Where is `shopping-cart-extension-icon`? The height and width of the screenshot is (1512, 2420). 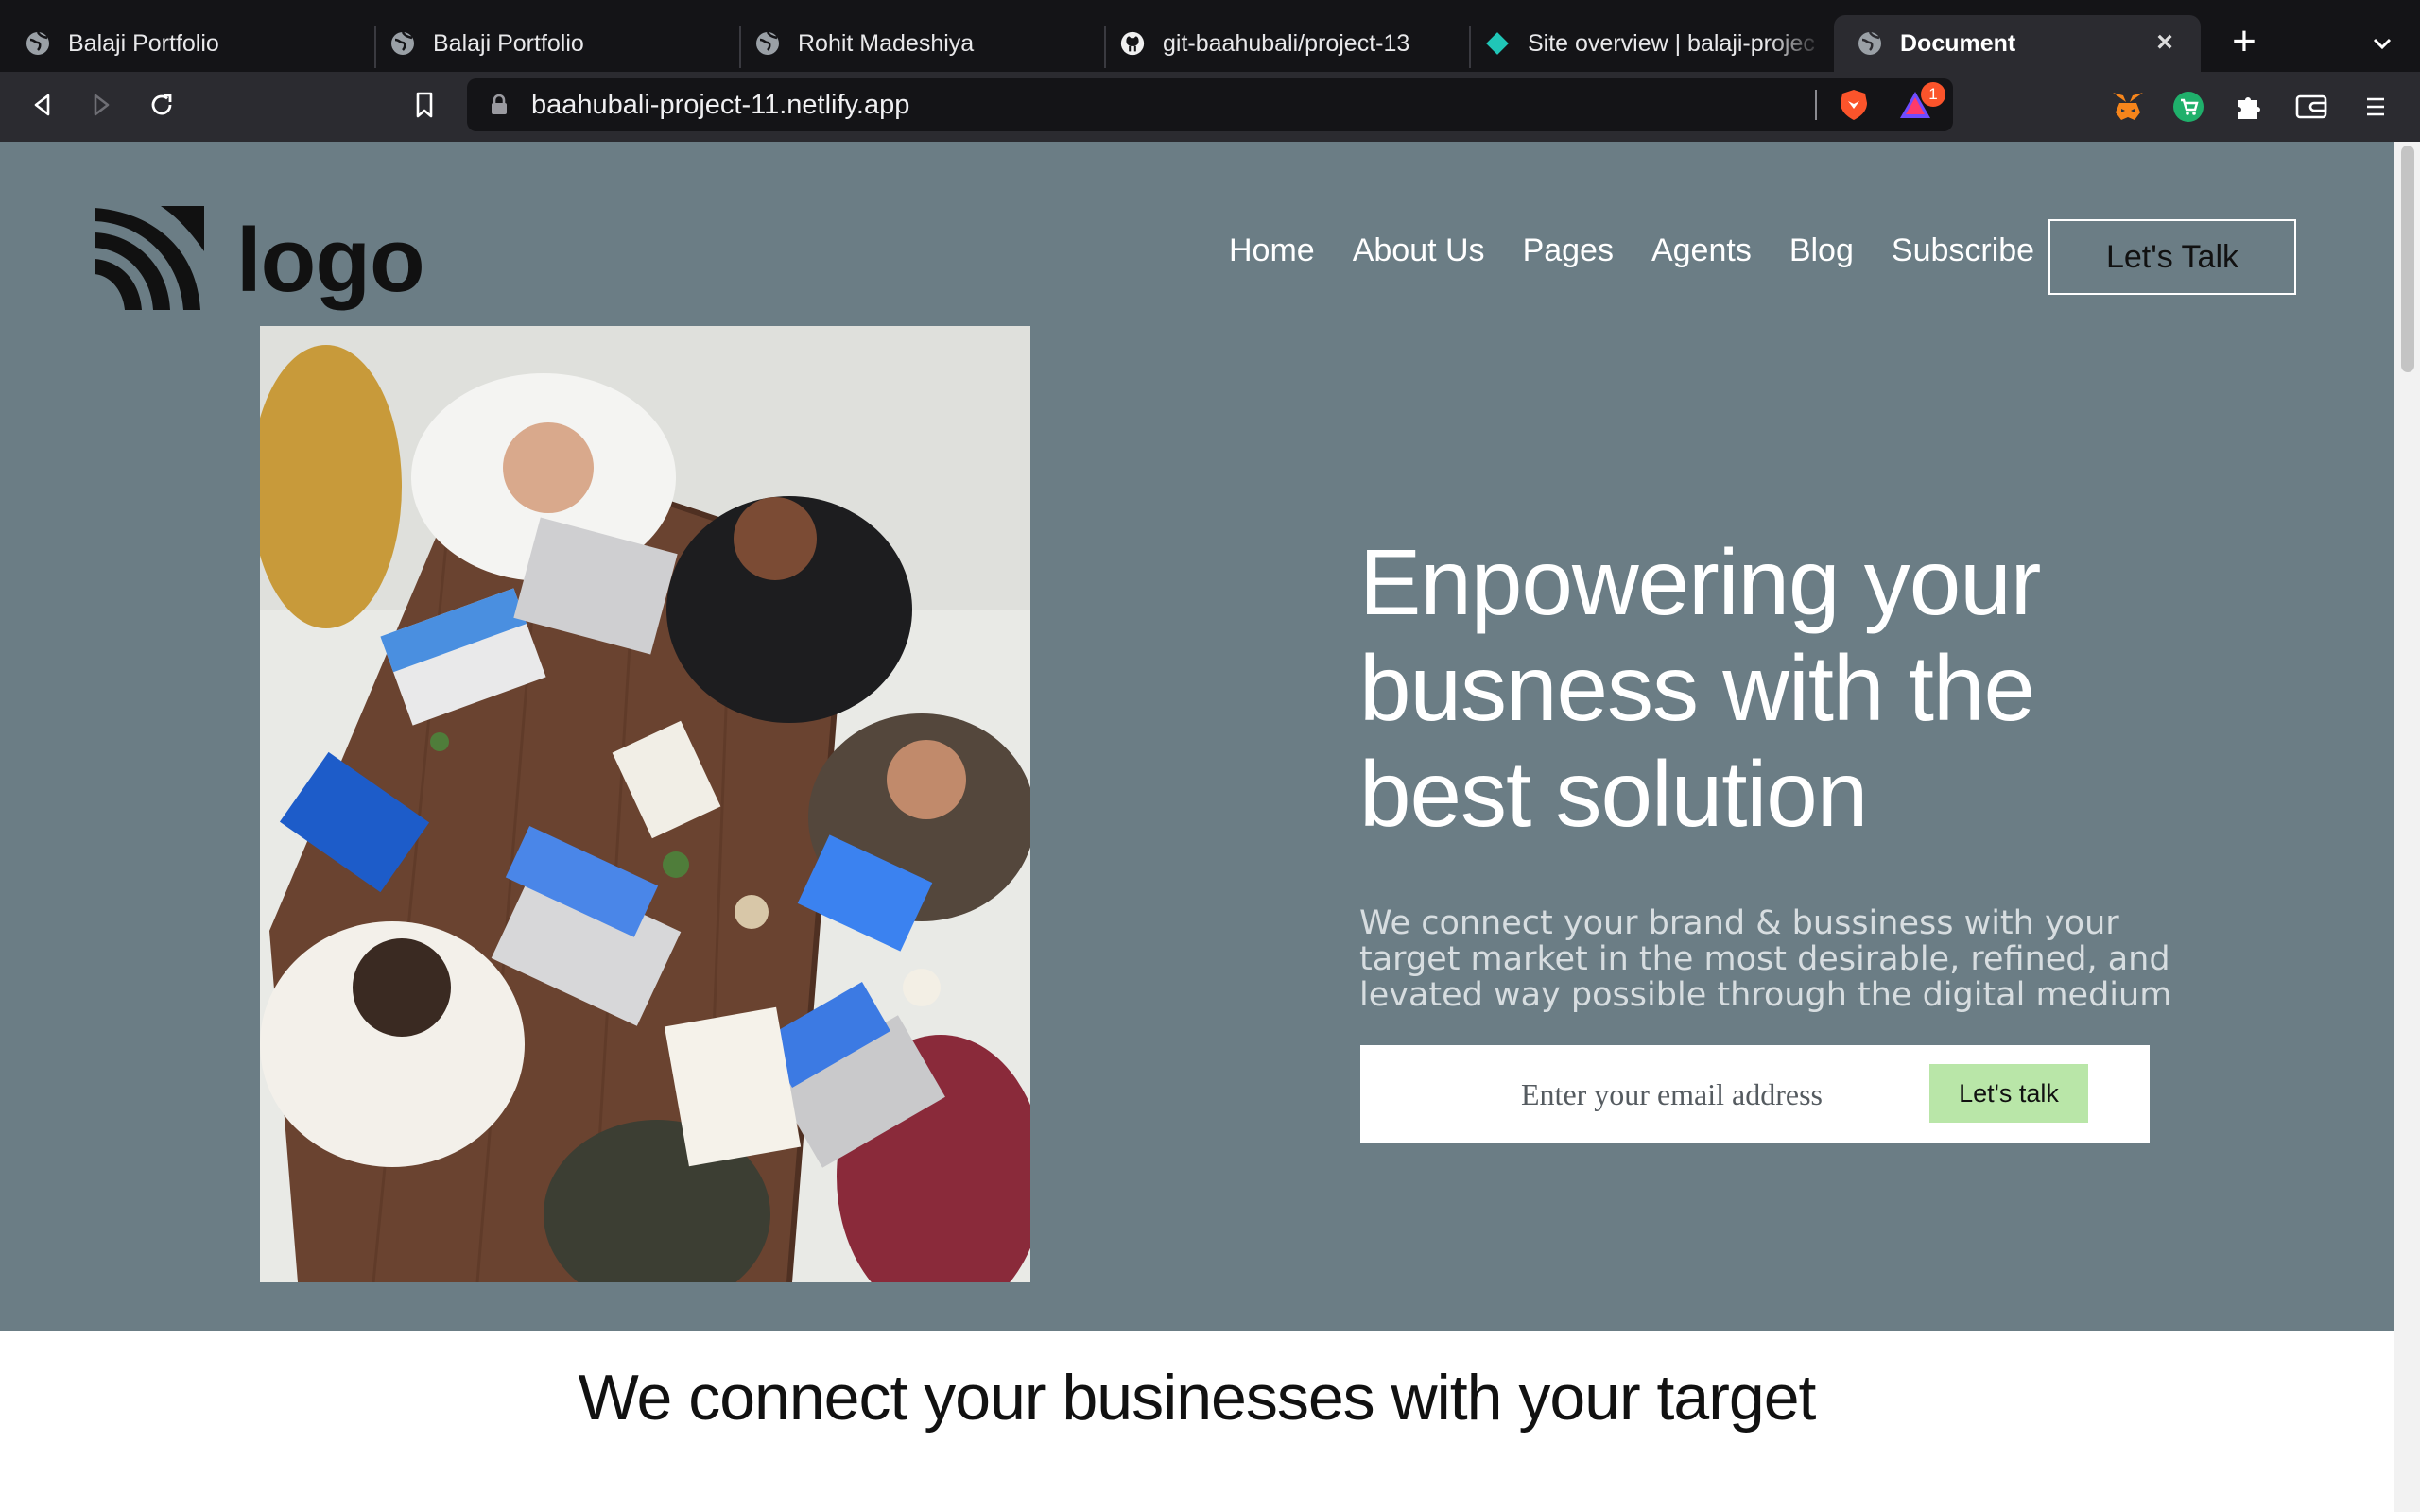 shopping-cart-extension-icon is located at coordinates (2188, 107).